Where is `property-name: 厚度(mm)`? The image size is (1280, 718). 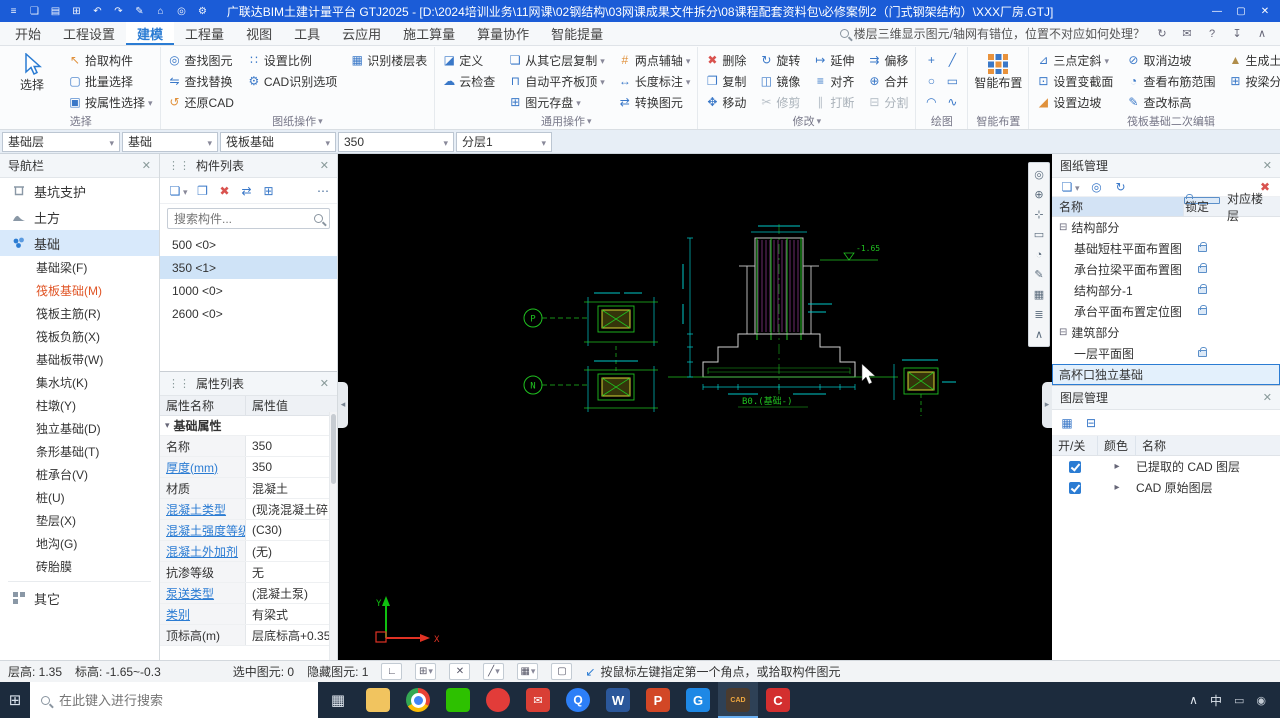 property-name: 厚度(mm) is located at coordinates (203, 467).